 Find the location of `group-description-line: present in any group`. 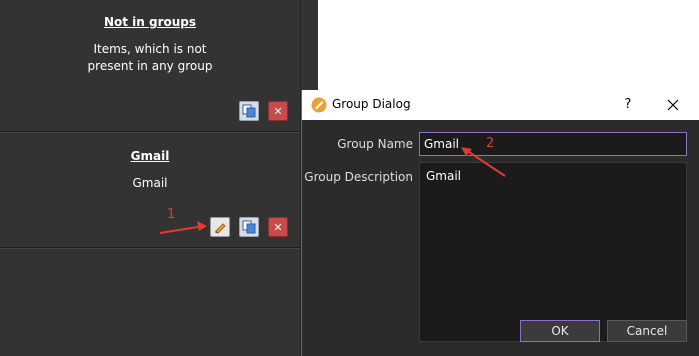

group-description-line: present in any group is located at coordinates (150, 66).